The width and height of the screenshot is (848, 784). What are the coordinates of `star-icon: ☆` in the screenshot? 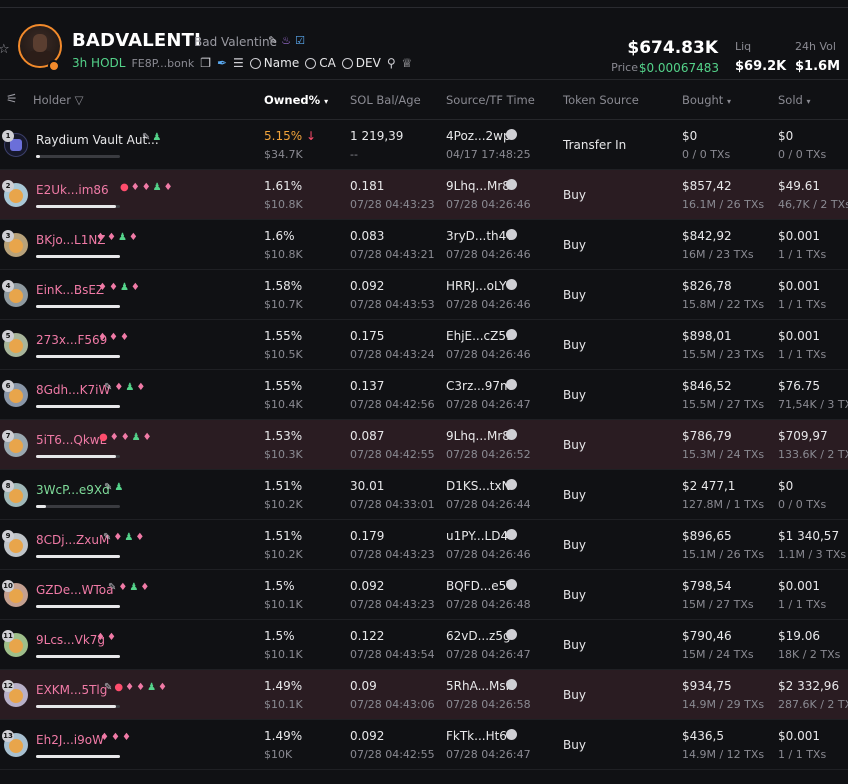 It's located at (5, 49).